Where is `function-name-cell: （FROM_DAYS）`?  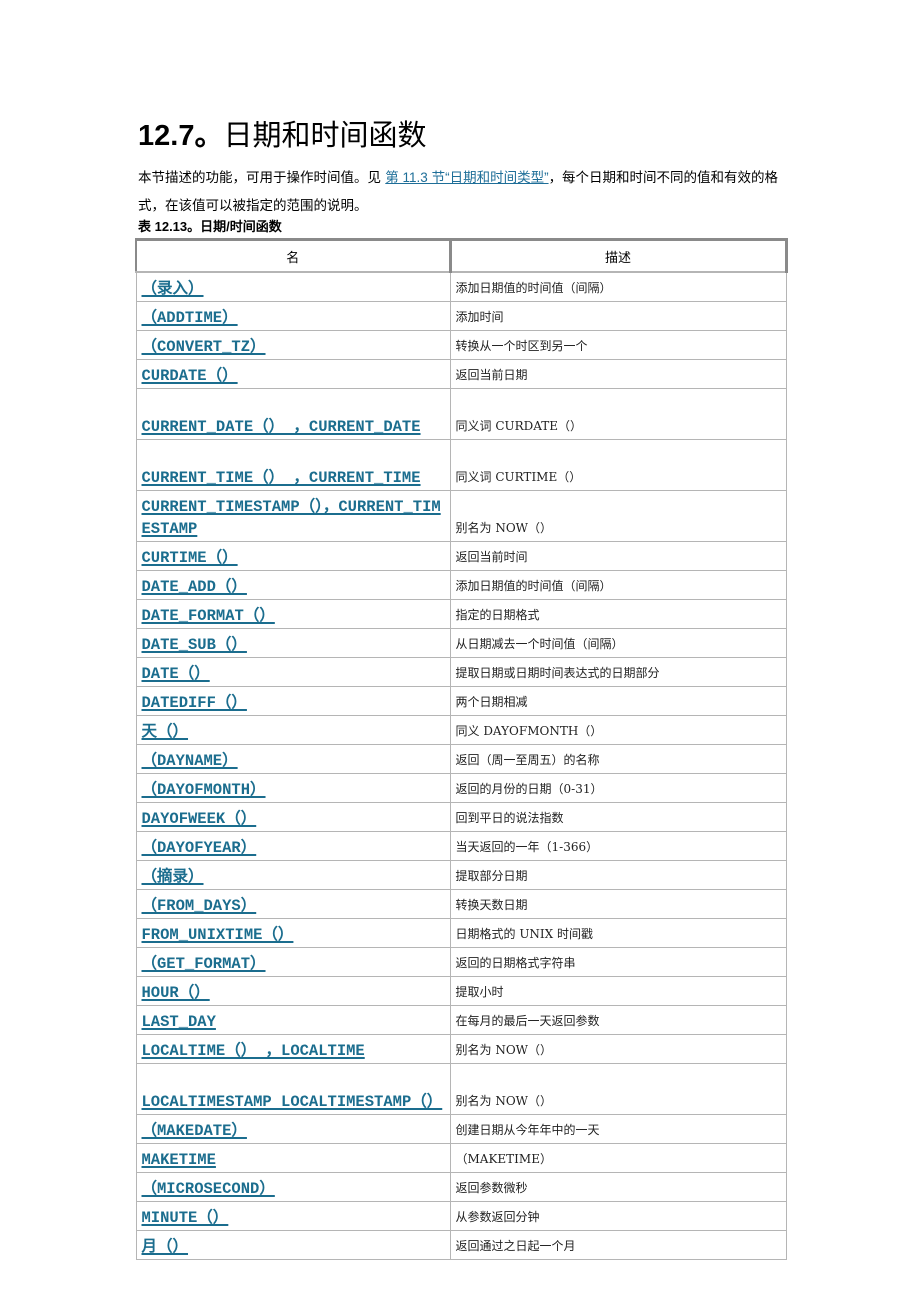 function-name-cell: （FROM_DAYS） is located at coordinates (293, 904).